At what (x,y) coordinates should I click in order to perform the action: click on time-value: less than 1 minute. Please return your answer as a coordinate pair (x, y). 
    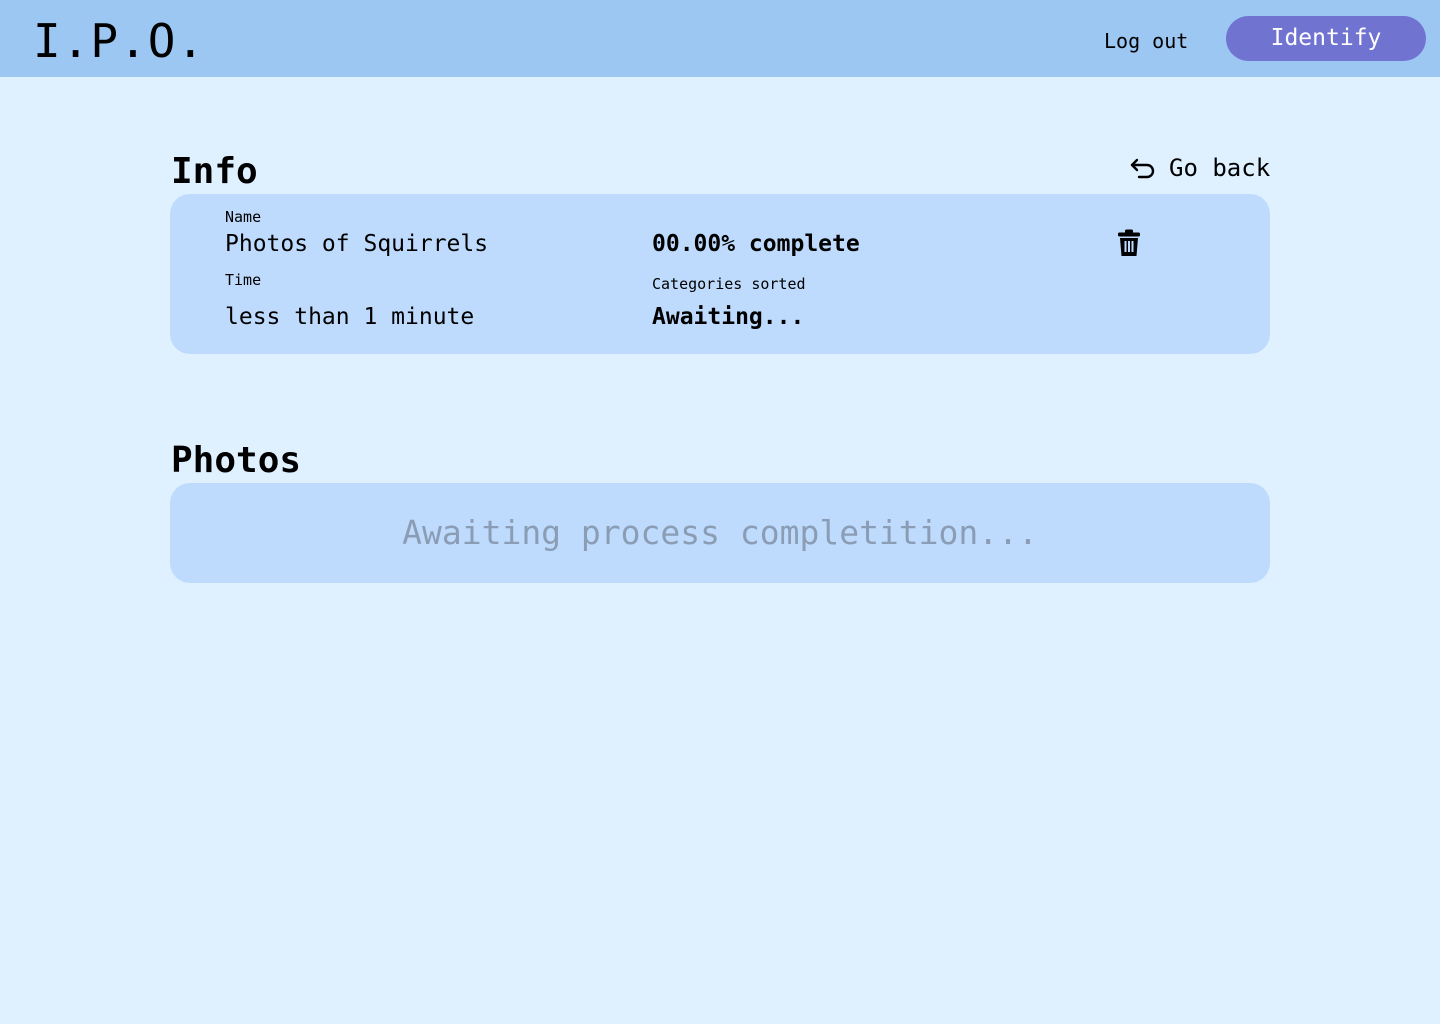
    Looking at the image, I should click on (350, 317).